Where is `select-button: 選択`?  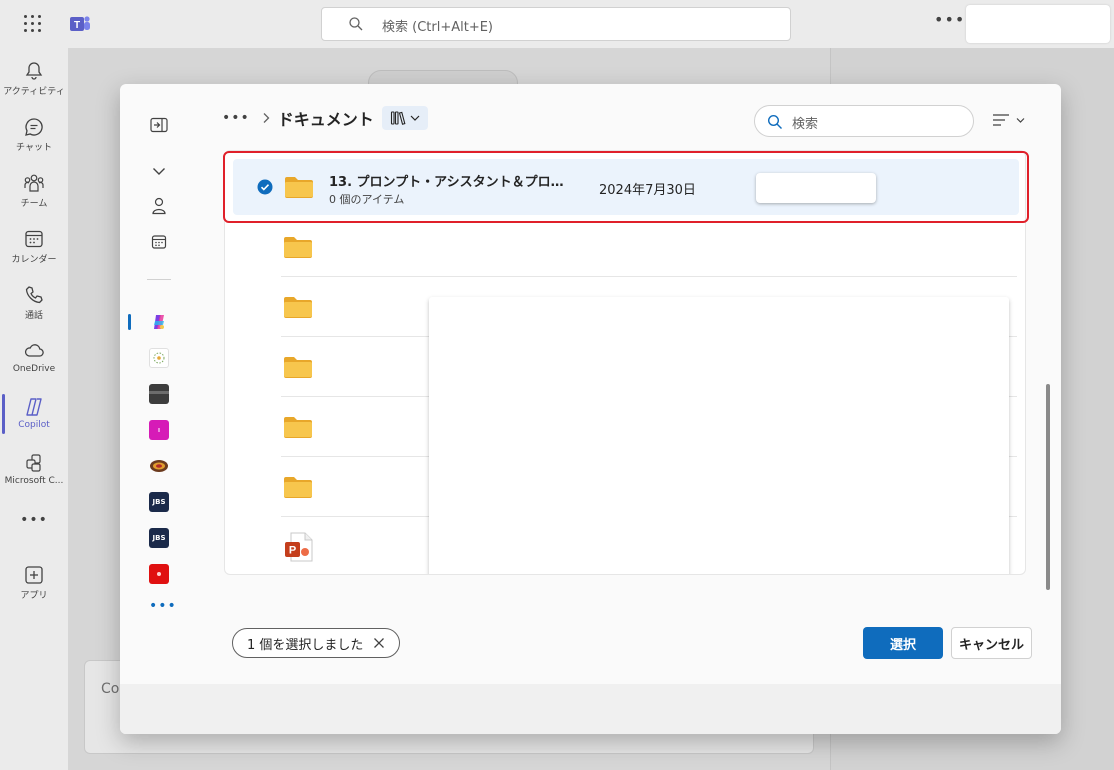
select-button: 選択 is located at coordinates (903, 643).